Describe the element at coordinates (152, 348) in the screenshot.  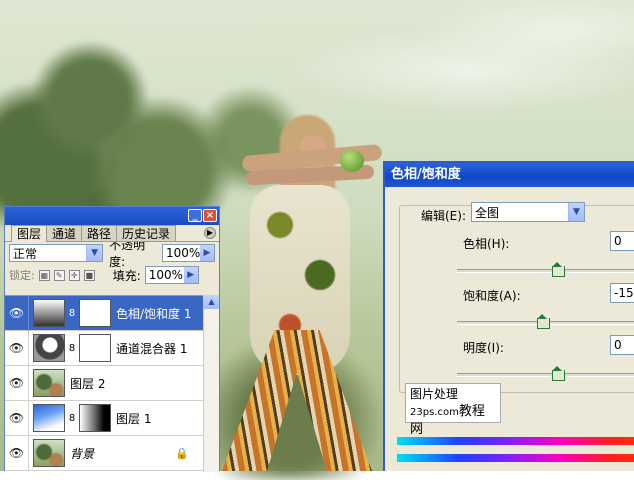
I see `layer-name: 通道混合器 1` at that location.